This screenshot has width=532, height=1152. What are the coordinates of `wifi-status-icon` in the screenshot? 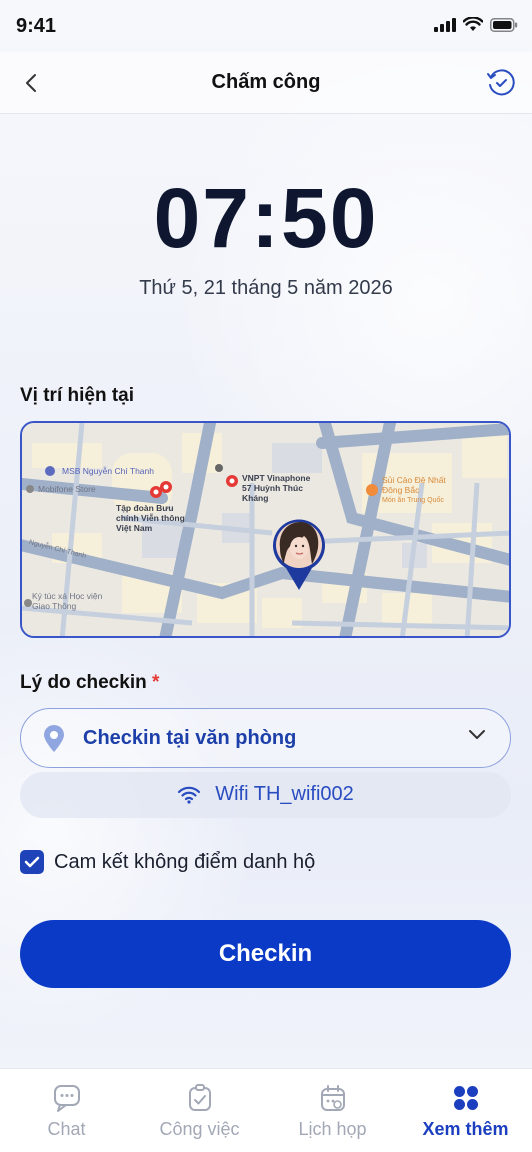 It's located at (473, 24).